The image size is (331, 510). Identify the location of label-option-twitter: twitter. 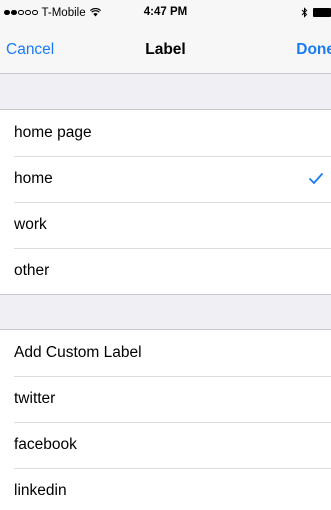
(165, 399).